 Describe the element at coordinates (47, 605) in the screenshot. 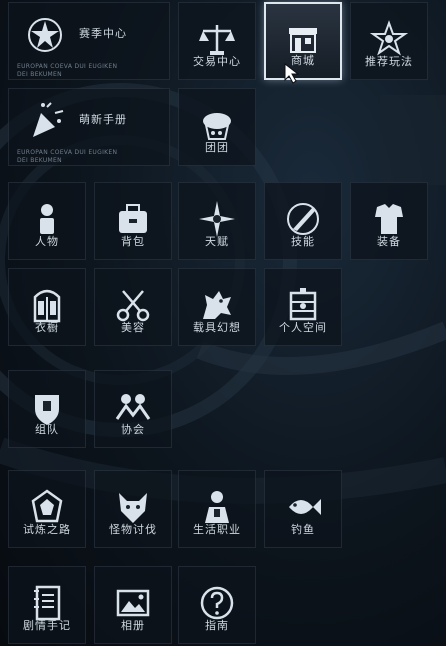

I see `story-notes-button: 剧情手记` at that location.